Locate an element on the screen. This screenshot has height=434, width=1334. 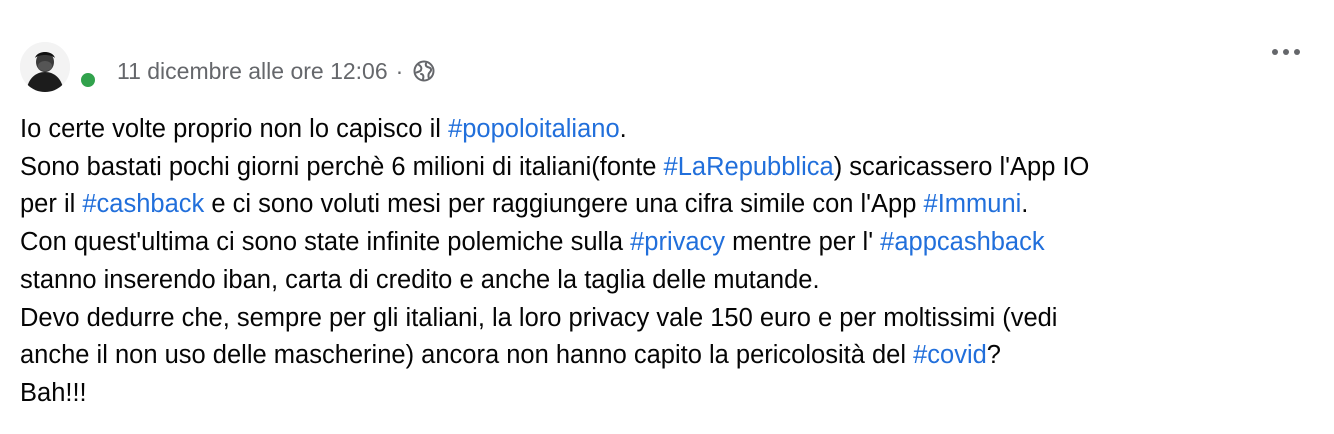
more-options-icon is located at coordinates (1286, 52).